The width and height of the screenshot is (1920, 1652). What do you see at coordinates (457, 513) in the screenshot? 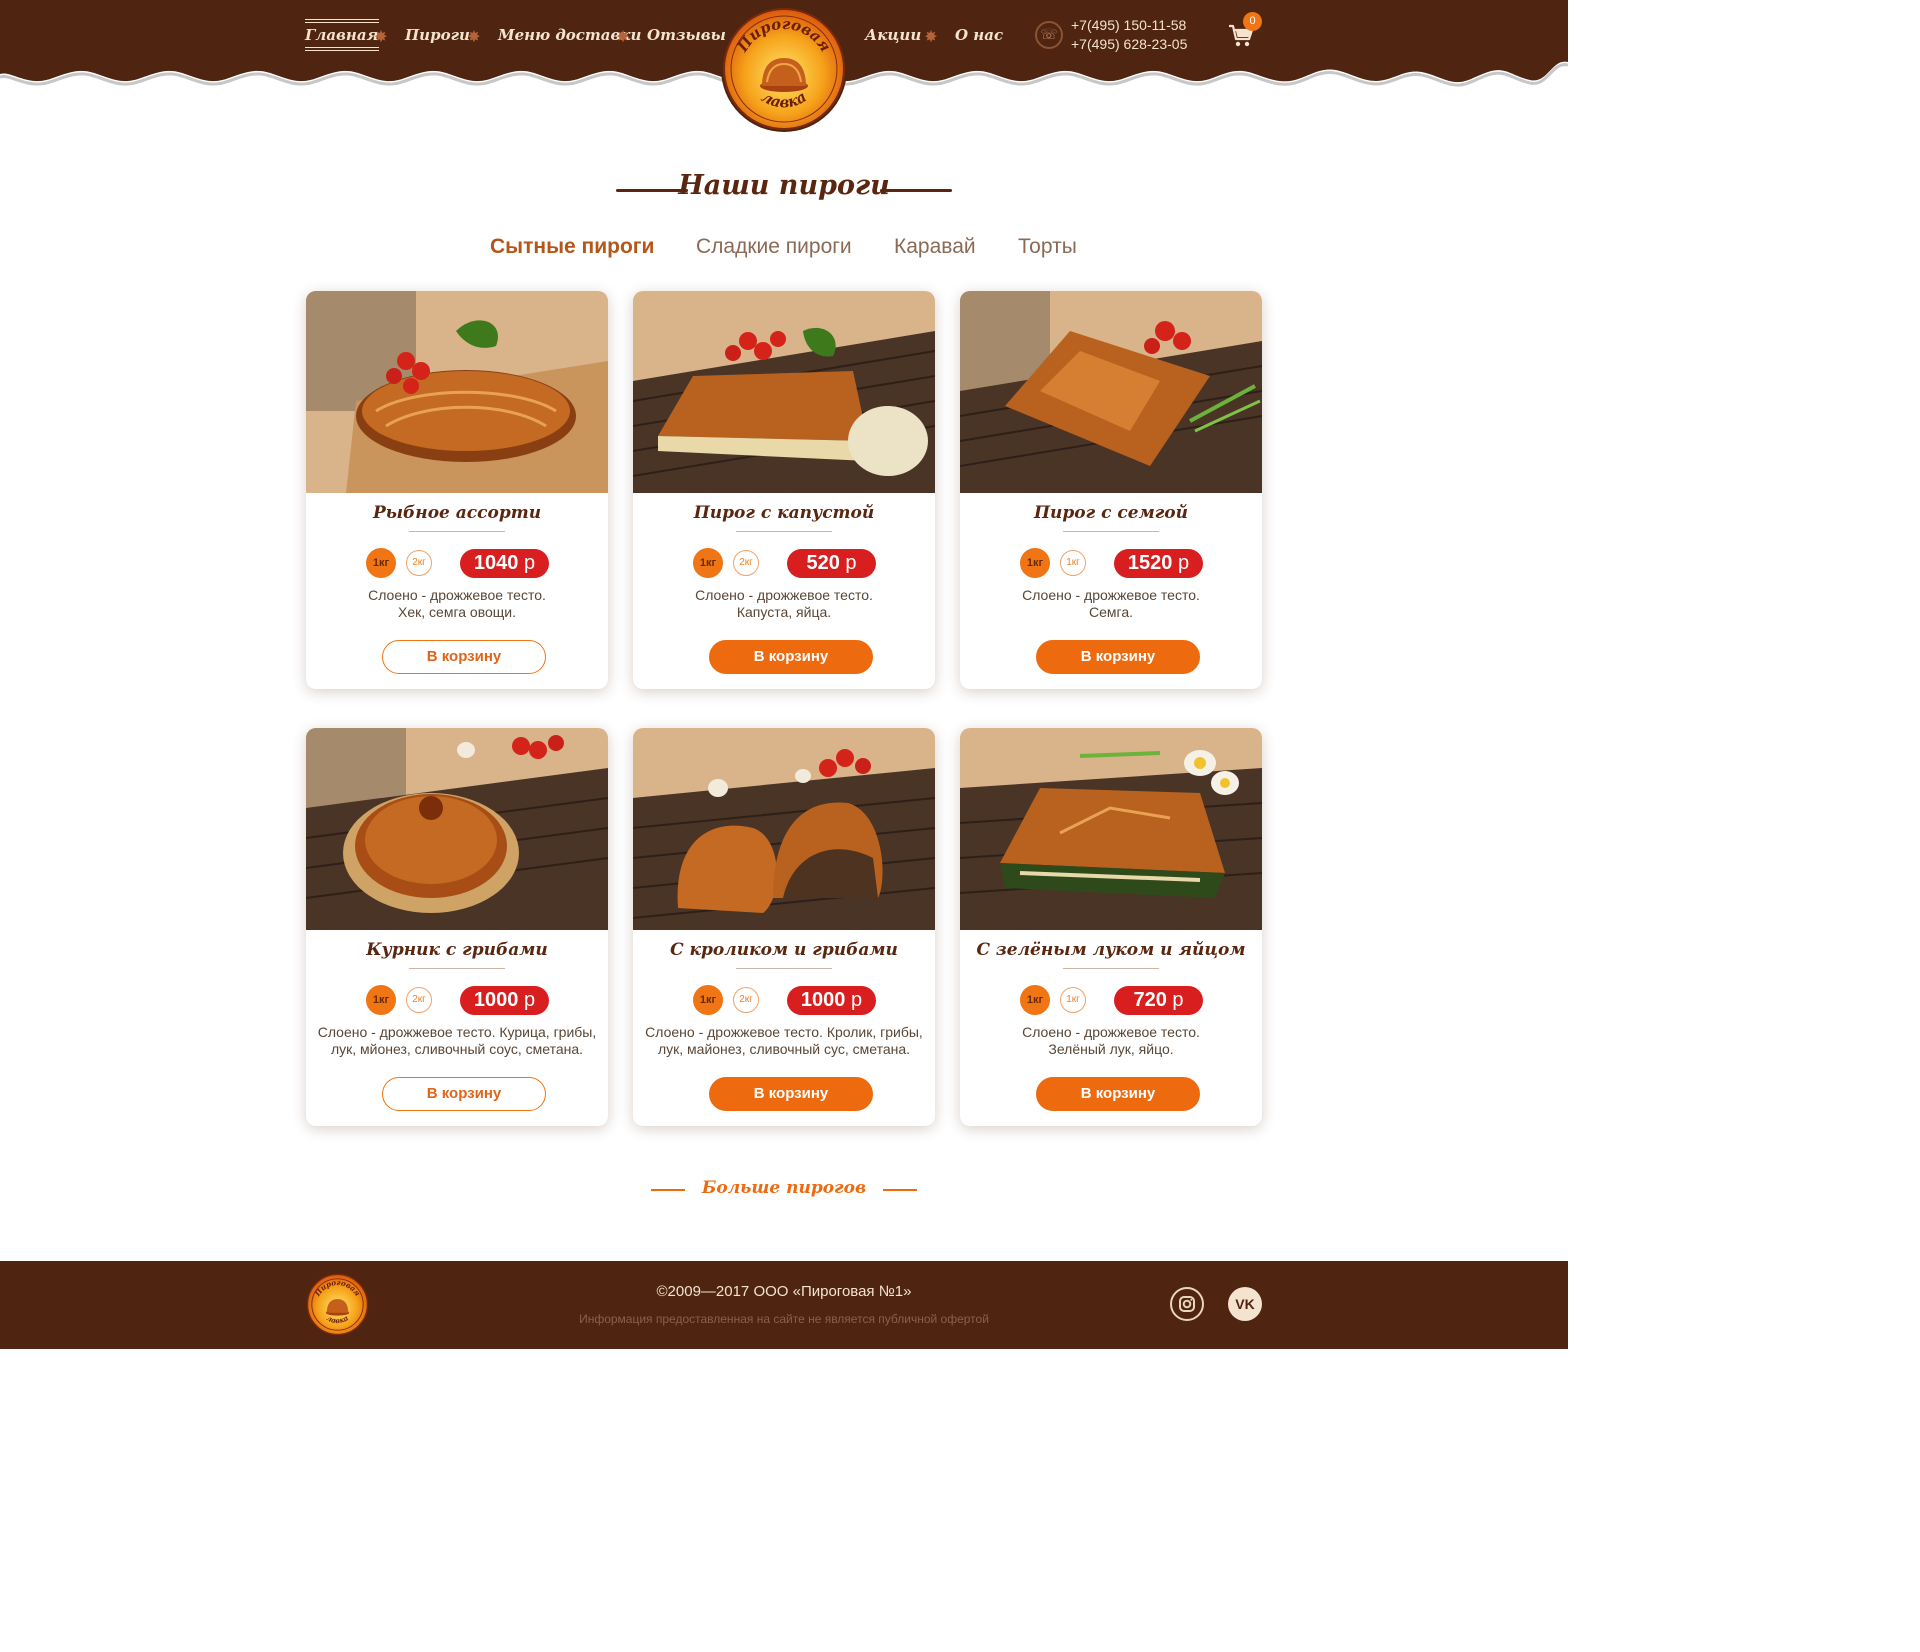
I see `product-title: Рыбное ассорти` at bounding box center [457, 513].